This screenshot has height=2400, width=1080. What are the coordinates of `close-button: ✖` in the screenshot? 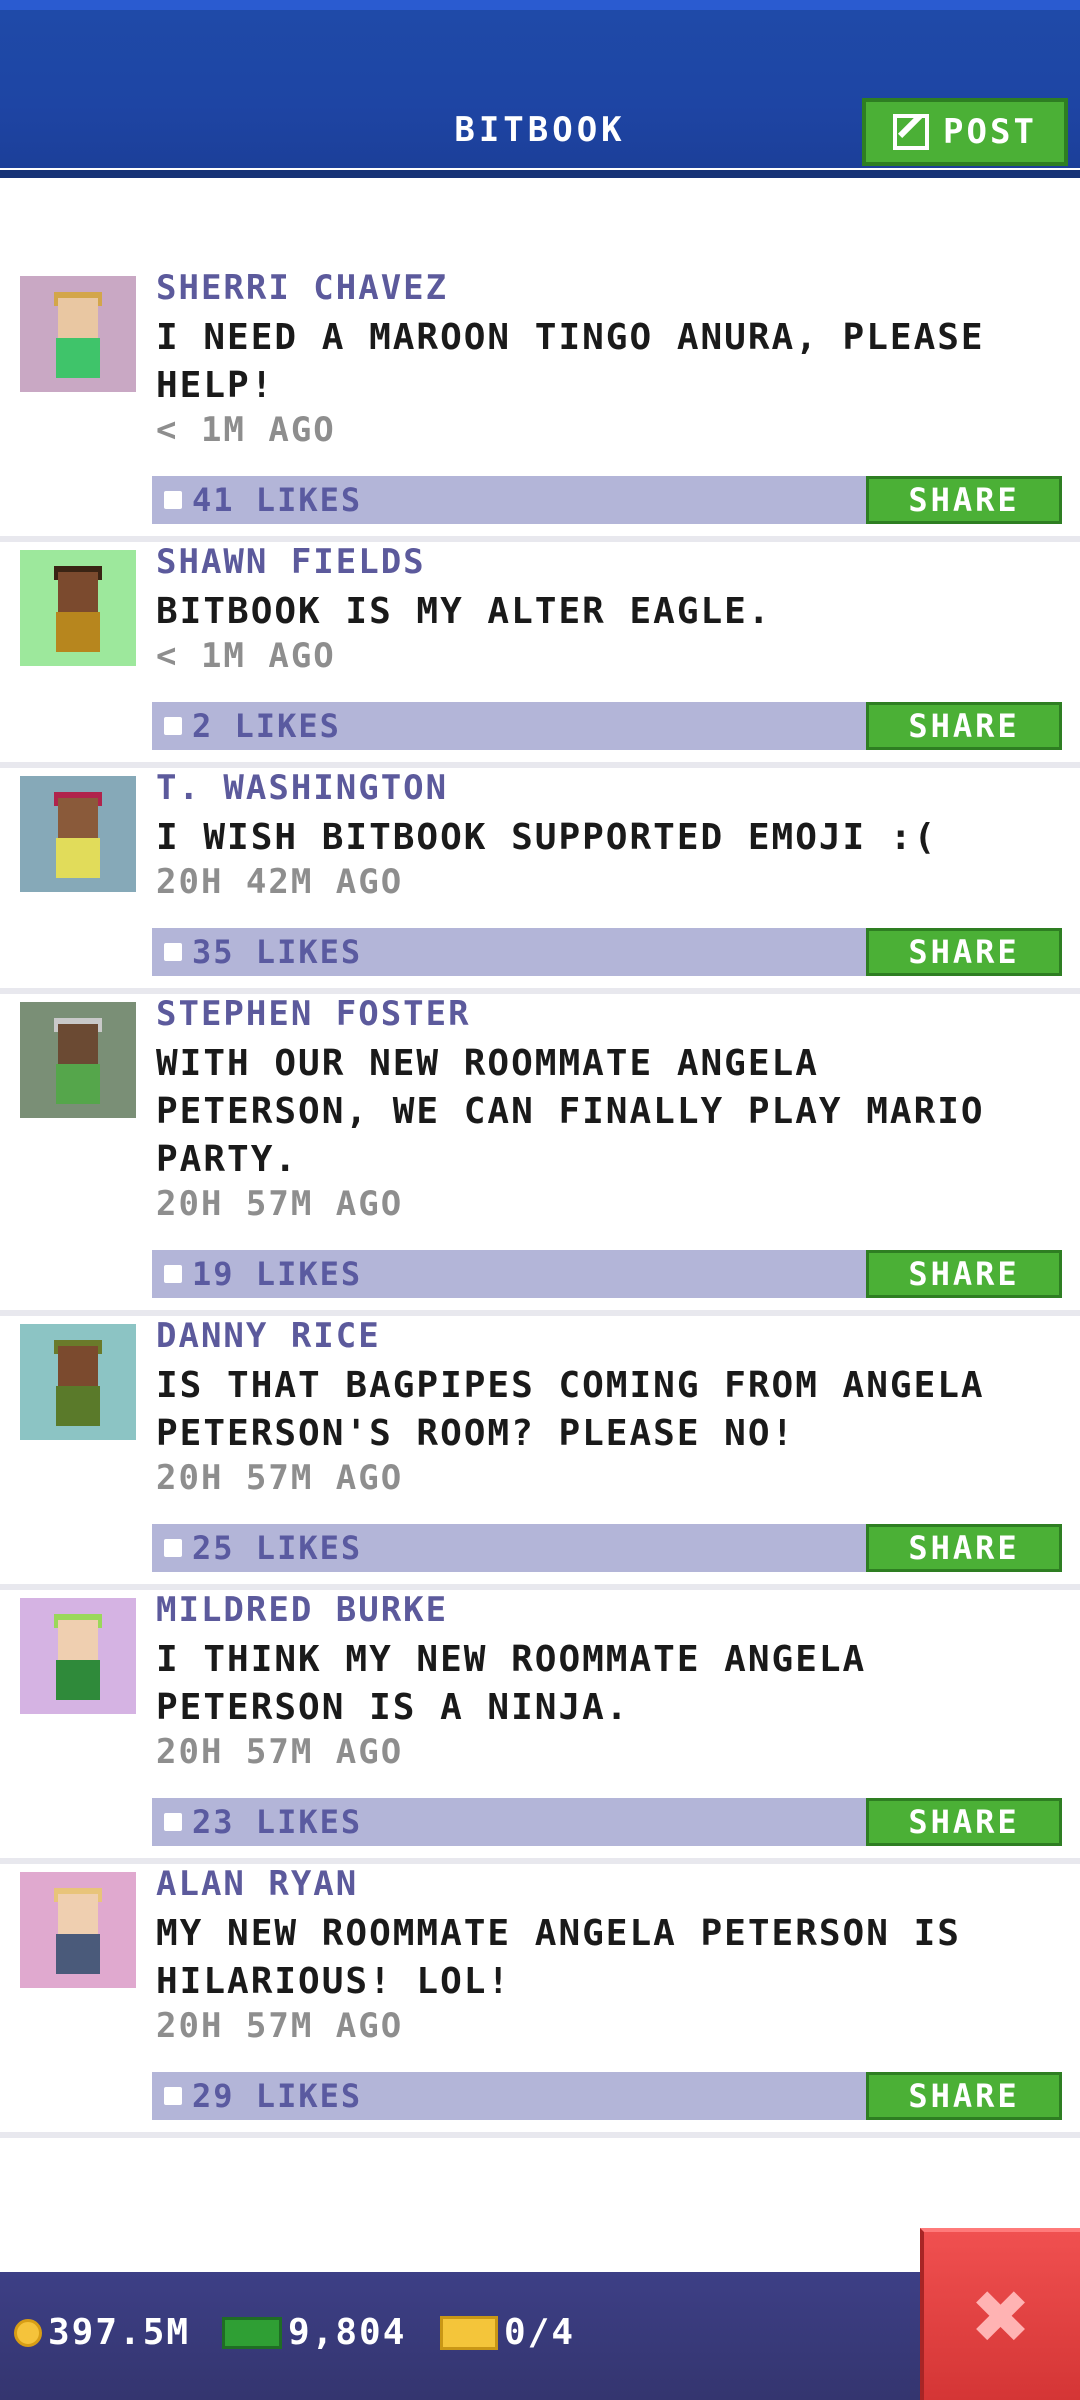 It's located at (1000, 2314).